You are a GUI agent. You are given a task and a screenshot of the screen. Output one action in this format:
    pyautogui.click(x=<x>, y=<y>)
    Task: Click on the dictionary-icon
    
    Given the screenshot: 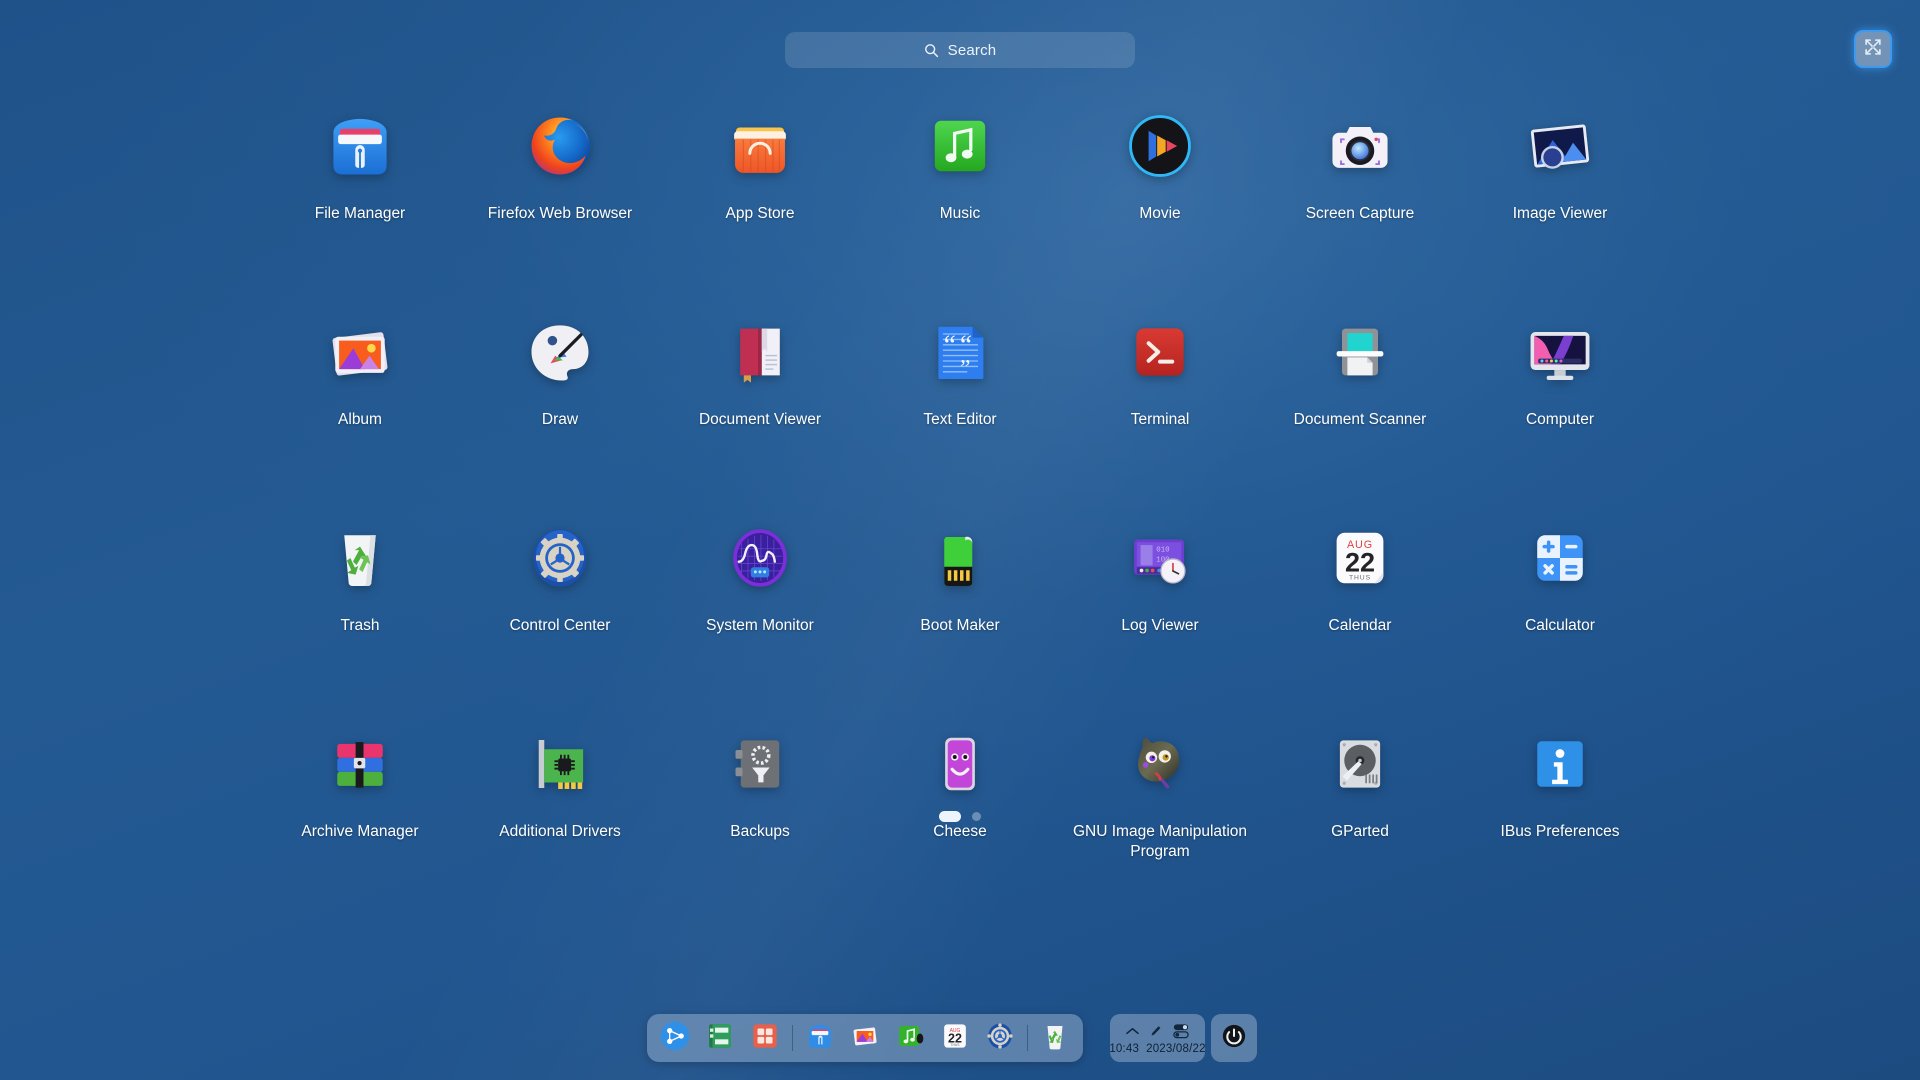 What is the action you would take?
    pyautogui.click(x=720, y=1038)
    